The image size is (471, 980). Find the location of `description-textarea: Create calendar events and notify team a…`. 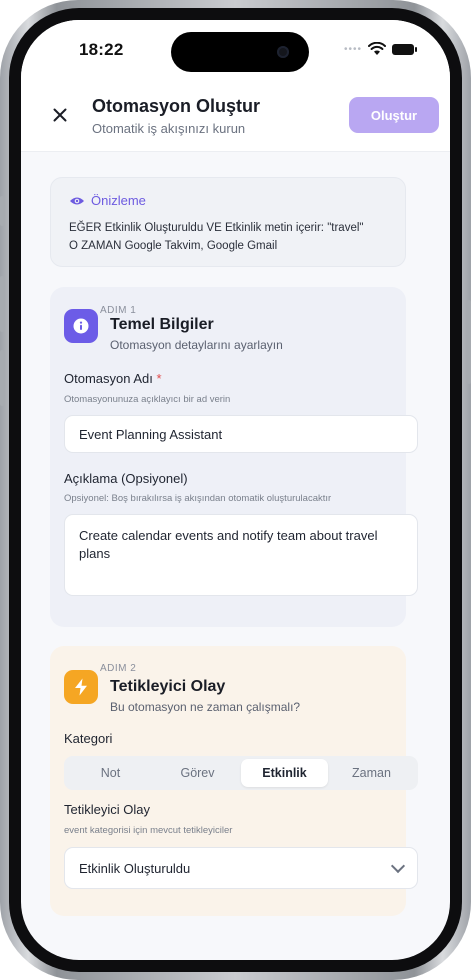

description-textarea: Create calendar events and notify team a… is located at coordinates (241, 555).